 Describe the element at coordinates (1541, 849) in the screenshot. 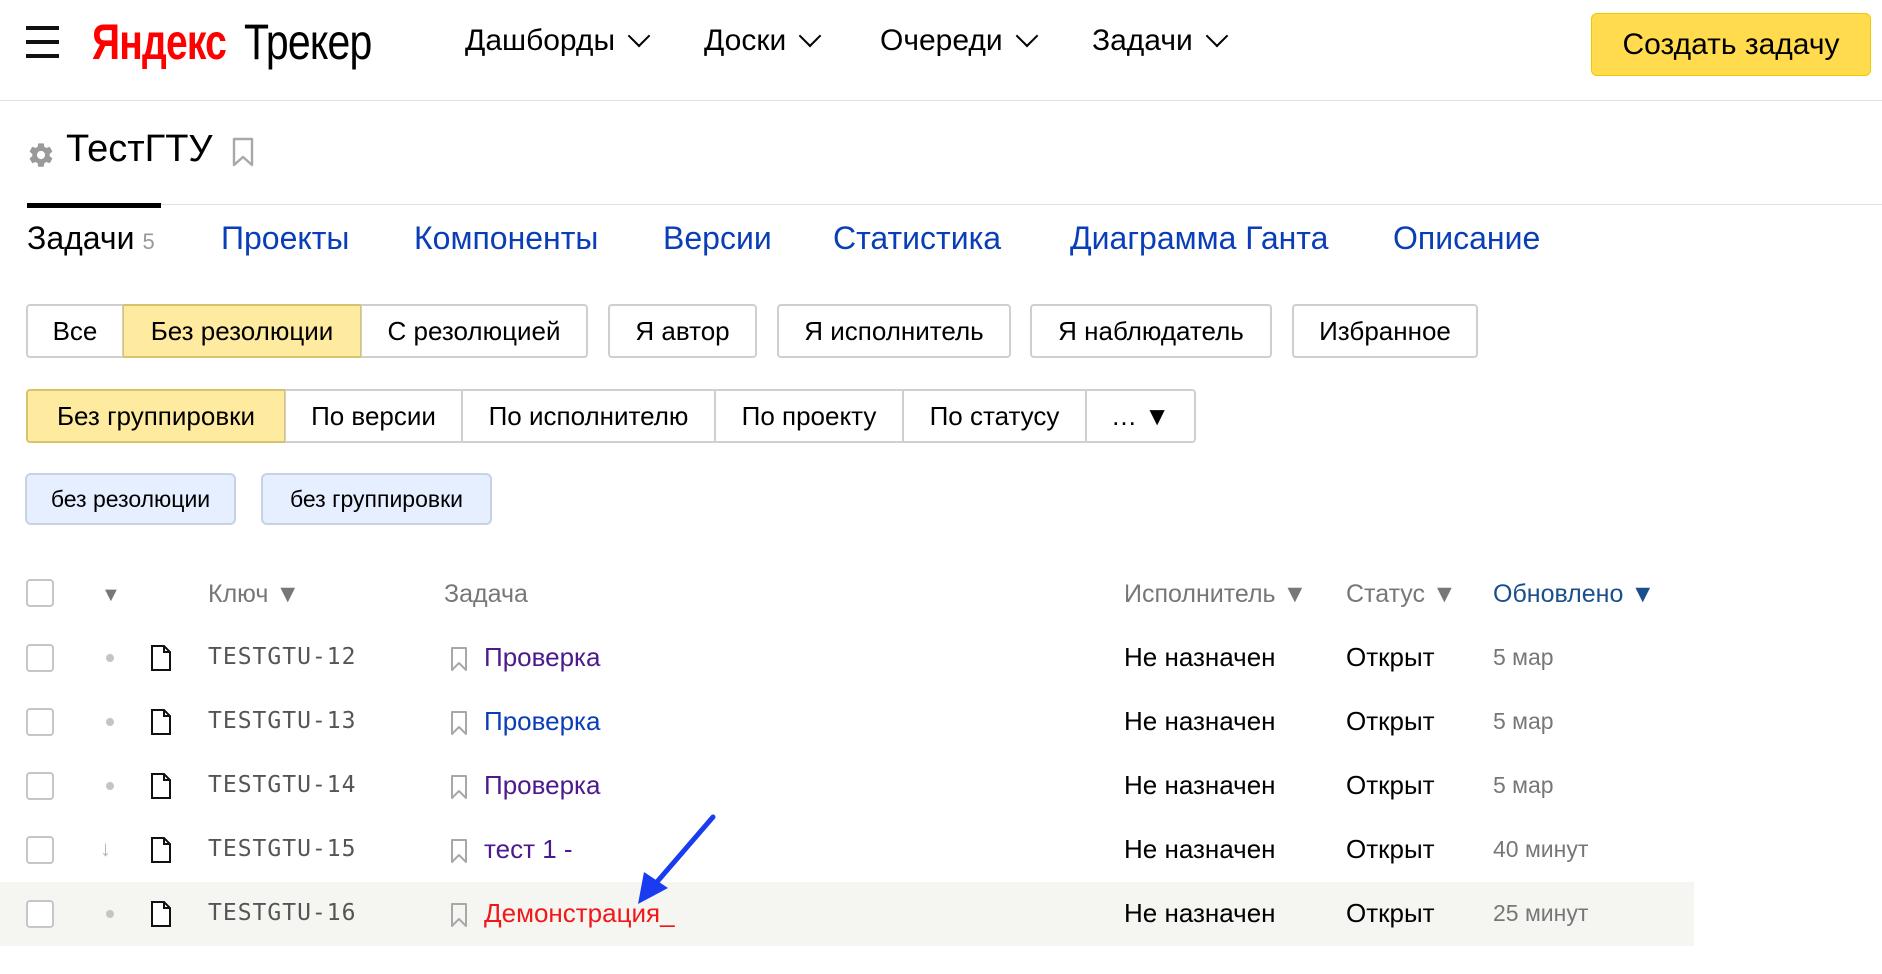

I see `updated-cell: 40 минут` at that location.